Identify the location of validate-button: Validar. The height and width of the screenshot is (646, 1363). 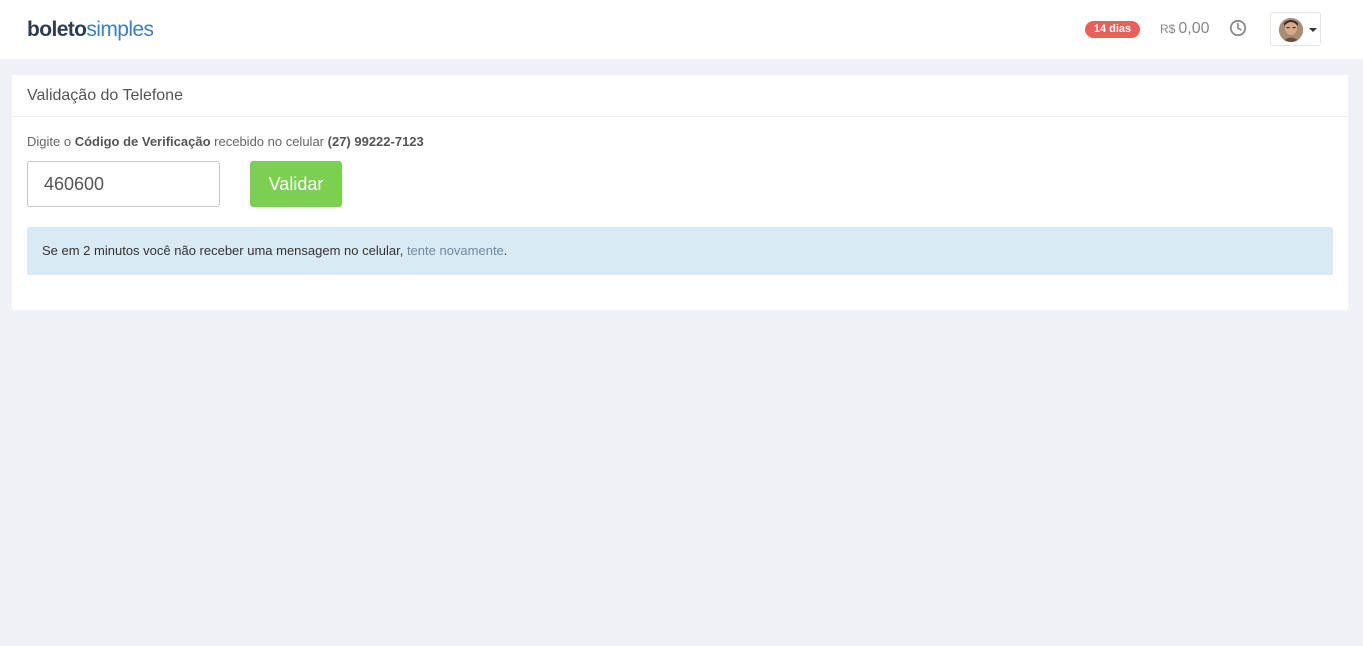
(296, 184).